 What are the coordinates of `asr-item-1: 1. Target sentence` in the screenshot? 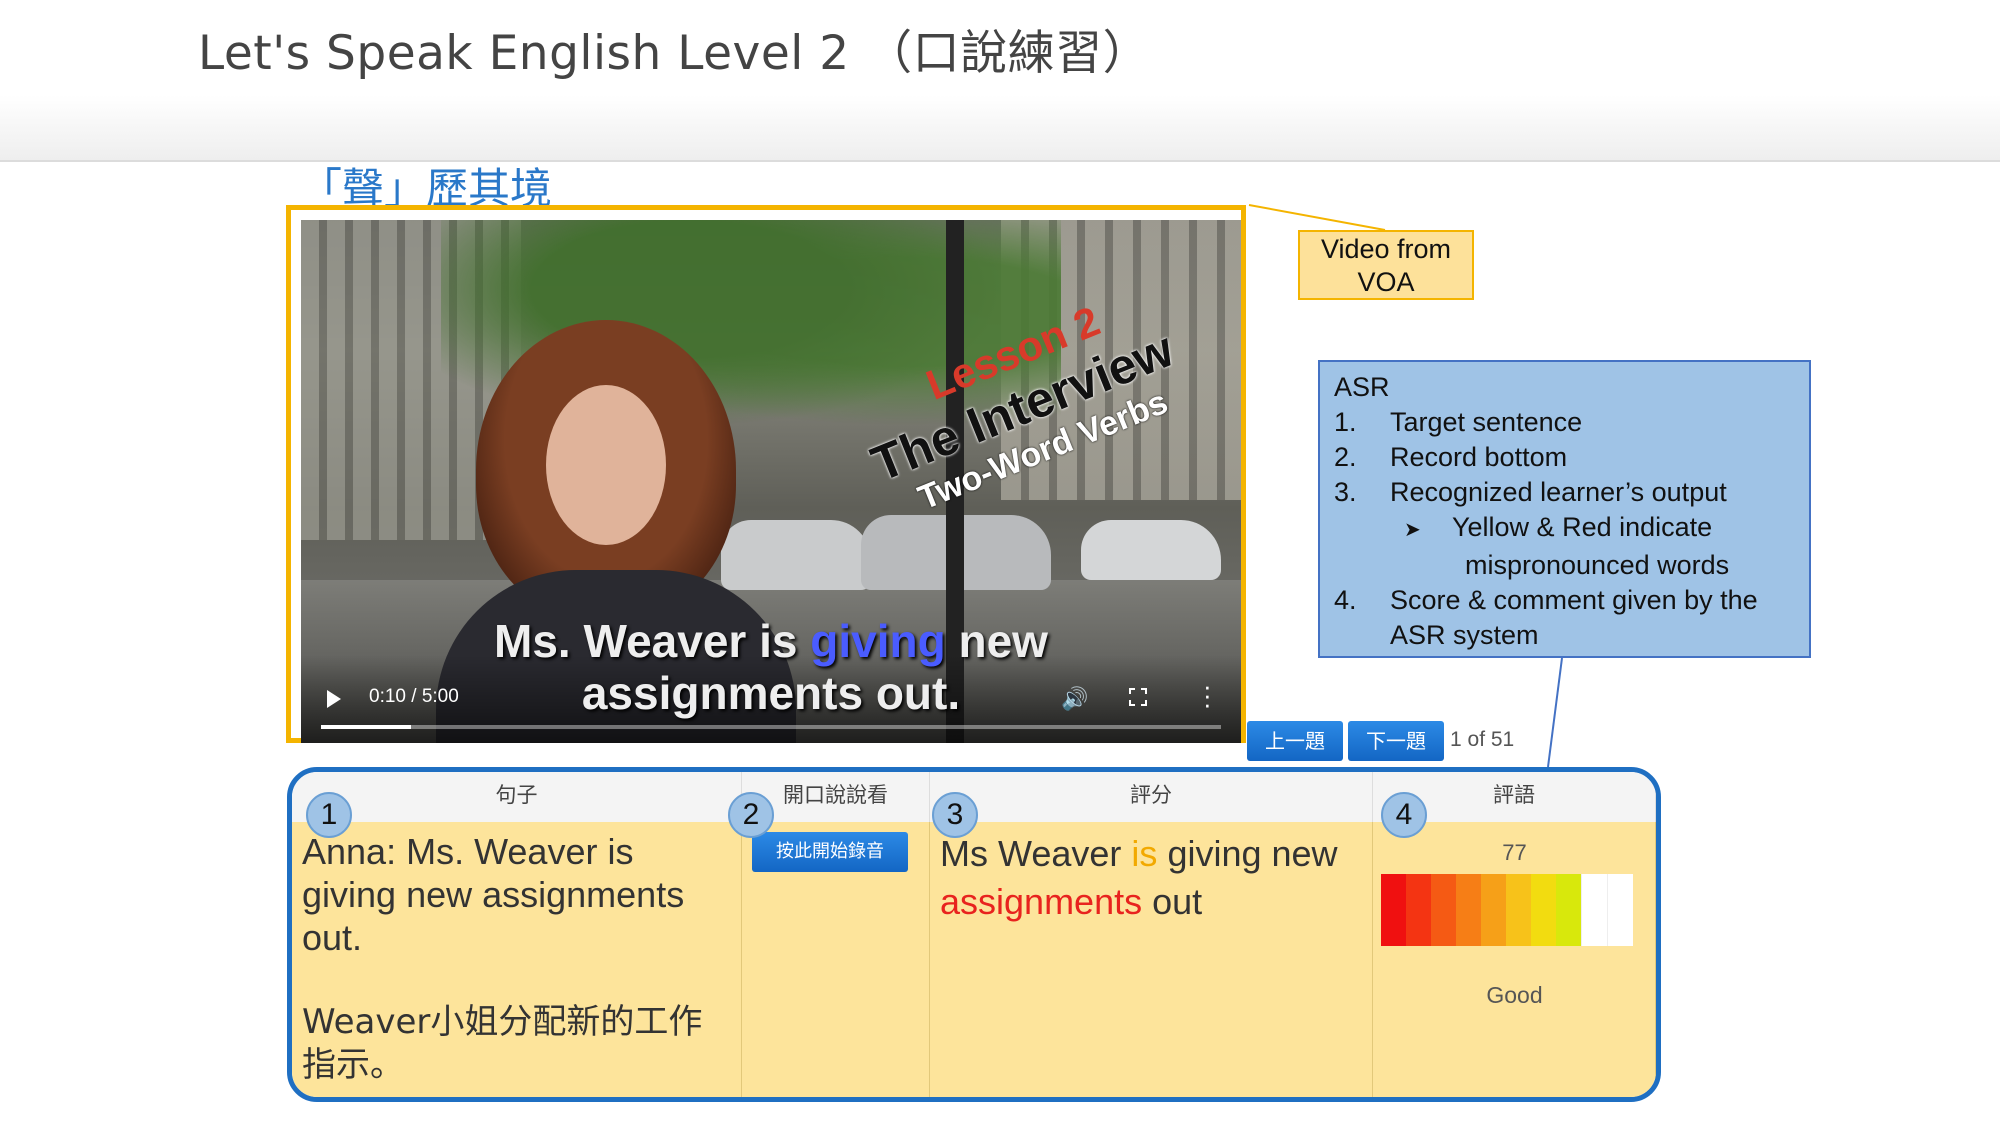 It's located at (1458, 422).